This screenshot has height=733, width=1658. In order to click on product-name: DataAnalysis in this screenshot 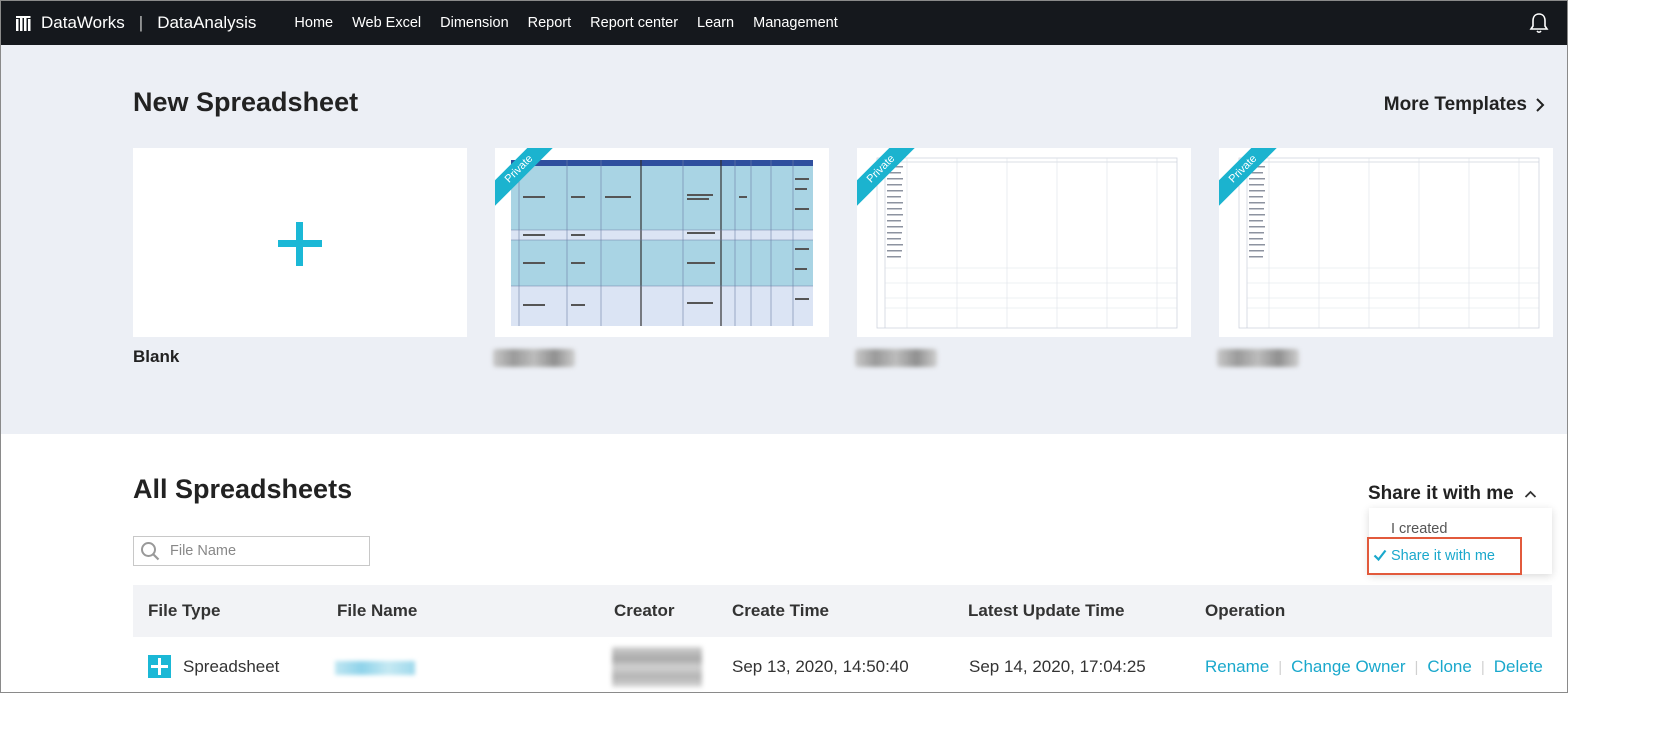, I will do `click(207, 22)`.